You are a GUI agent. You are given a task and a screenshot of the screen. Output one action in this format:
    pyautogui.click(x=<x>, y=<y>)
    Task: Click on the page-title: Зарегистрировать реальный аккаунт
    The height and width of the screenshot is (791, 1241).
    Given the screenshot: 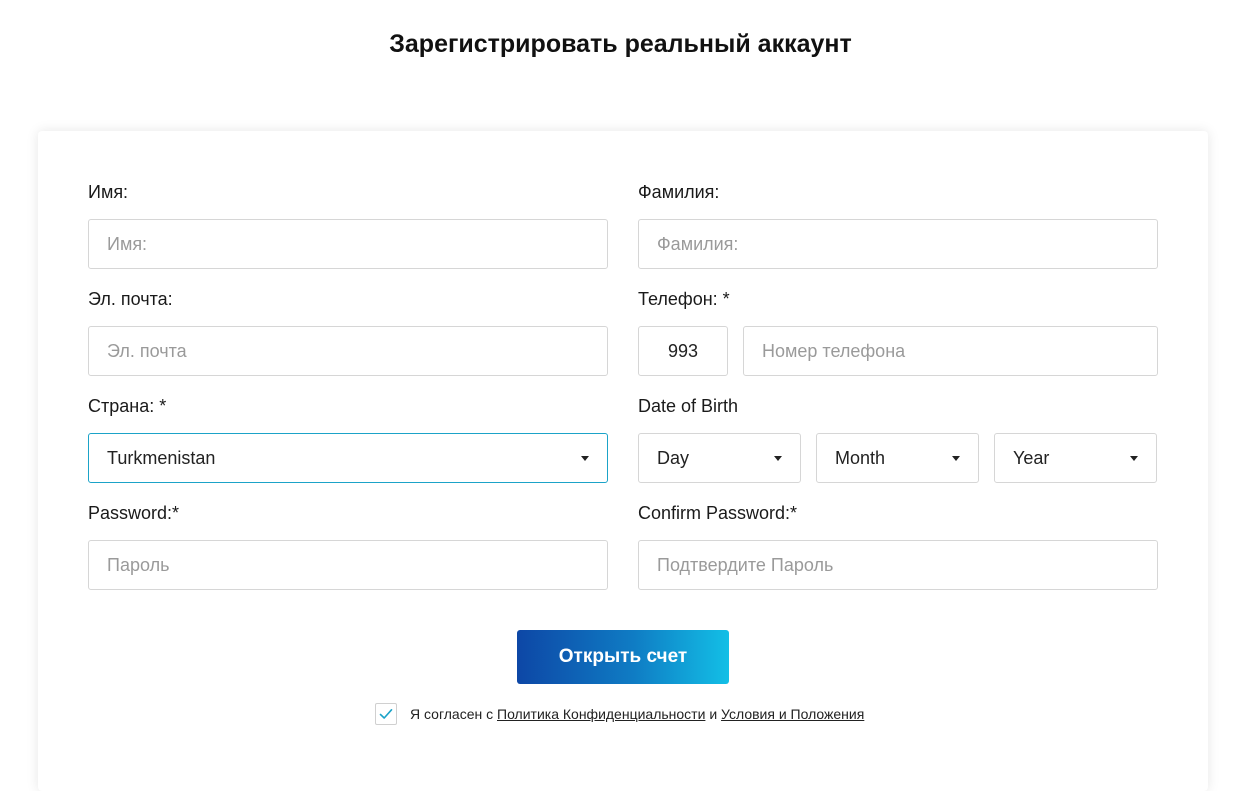 What is the action you would take?
    pyautogui.click(x=620, y=44)
    